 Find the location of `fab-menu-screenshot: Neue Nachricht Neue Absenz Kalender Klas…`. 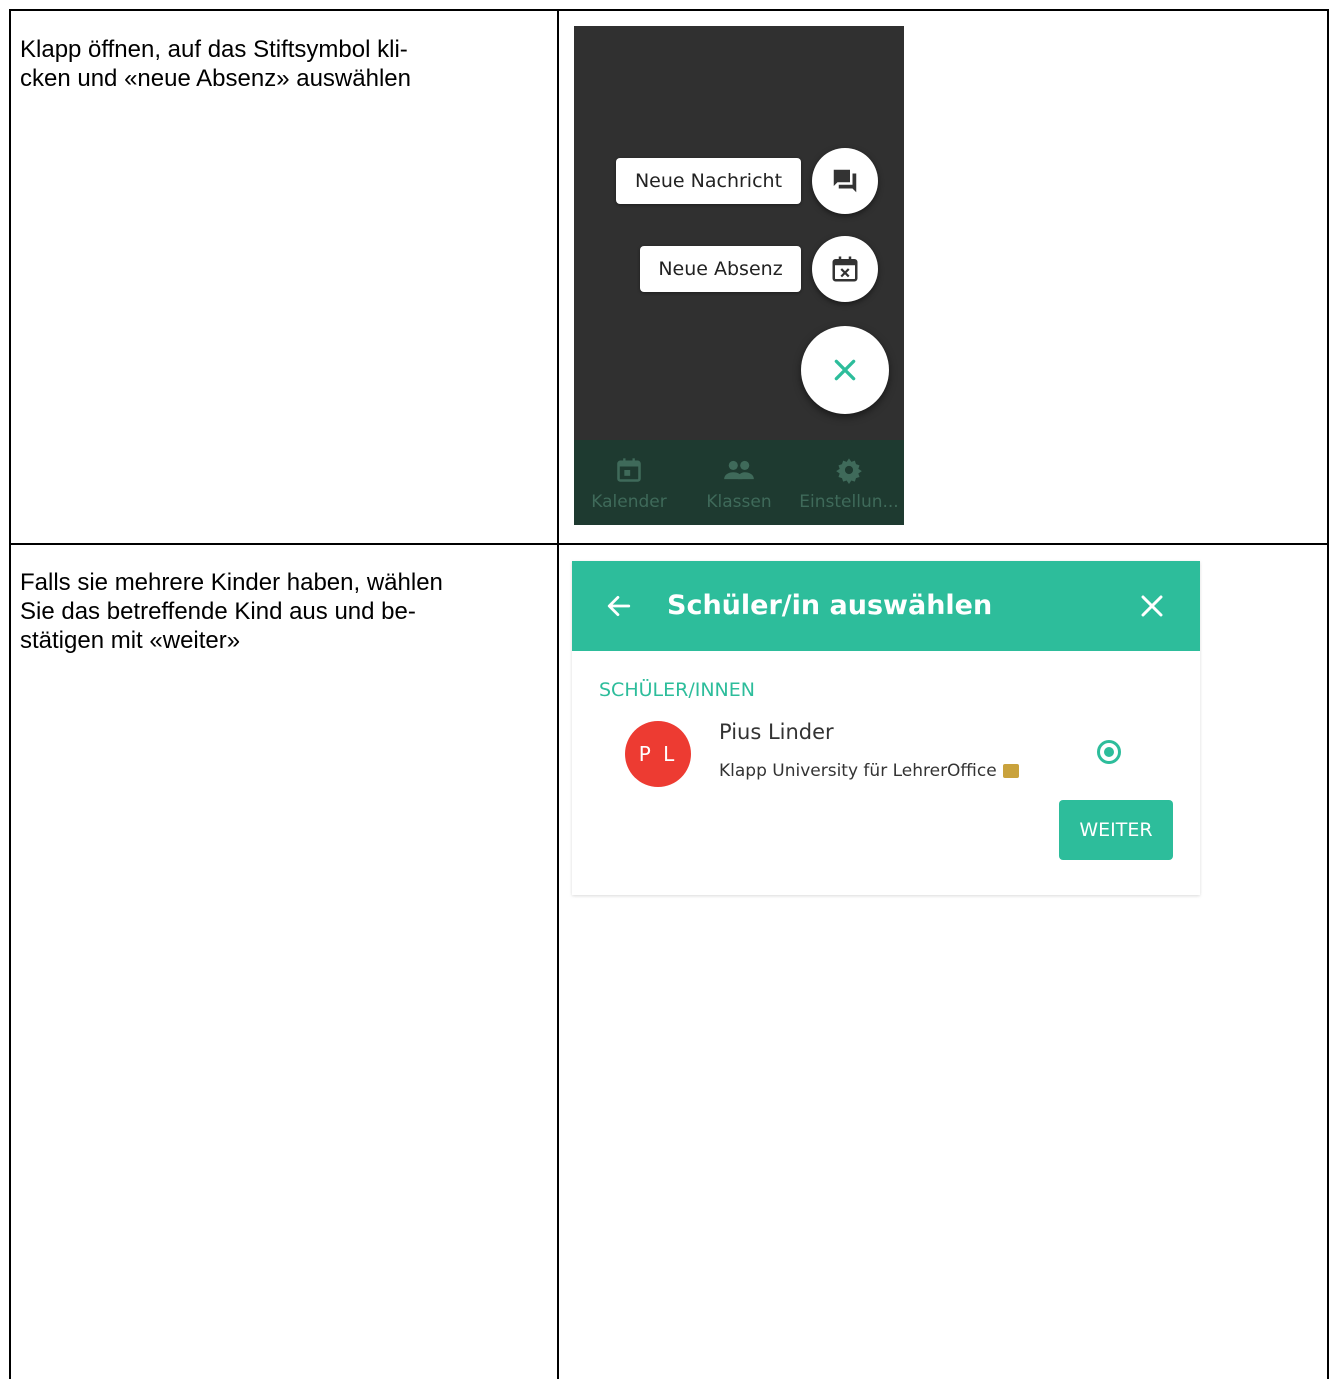

fab-menu-screenshot: Neue Nachricht Neue Absenz Kalender Klas… is located at coordinates (739, 275).